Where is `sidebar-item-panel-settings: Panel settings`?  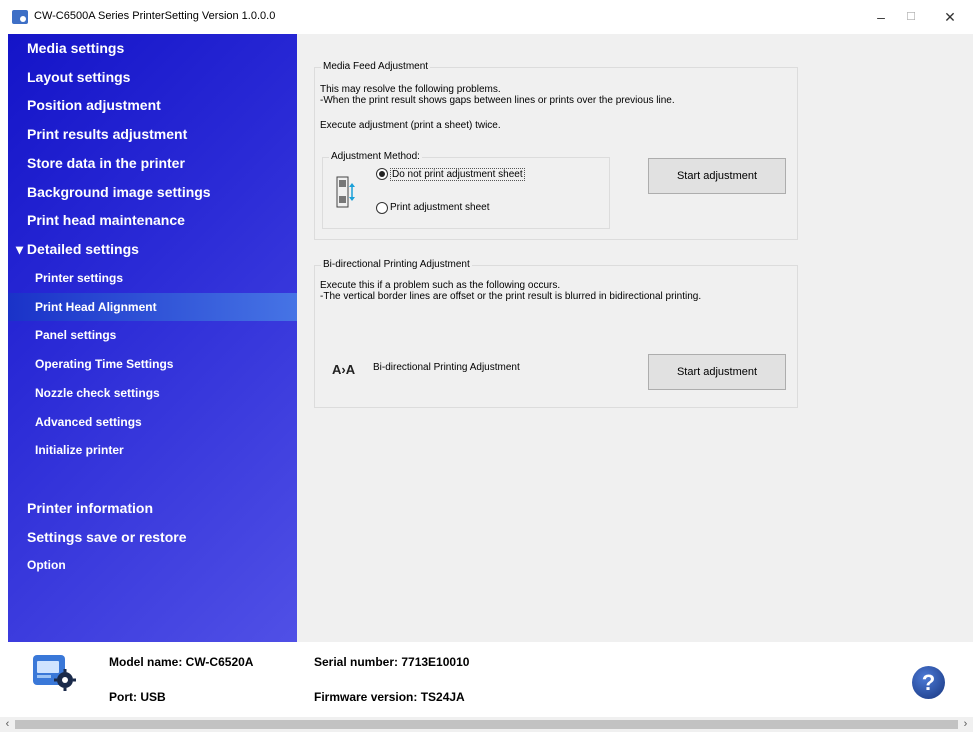 sidebar-item-panel-settings: Panel settings is located at coordinates (166, 335).